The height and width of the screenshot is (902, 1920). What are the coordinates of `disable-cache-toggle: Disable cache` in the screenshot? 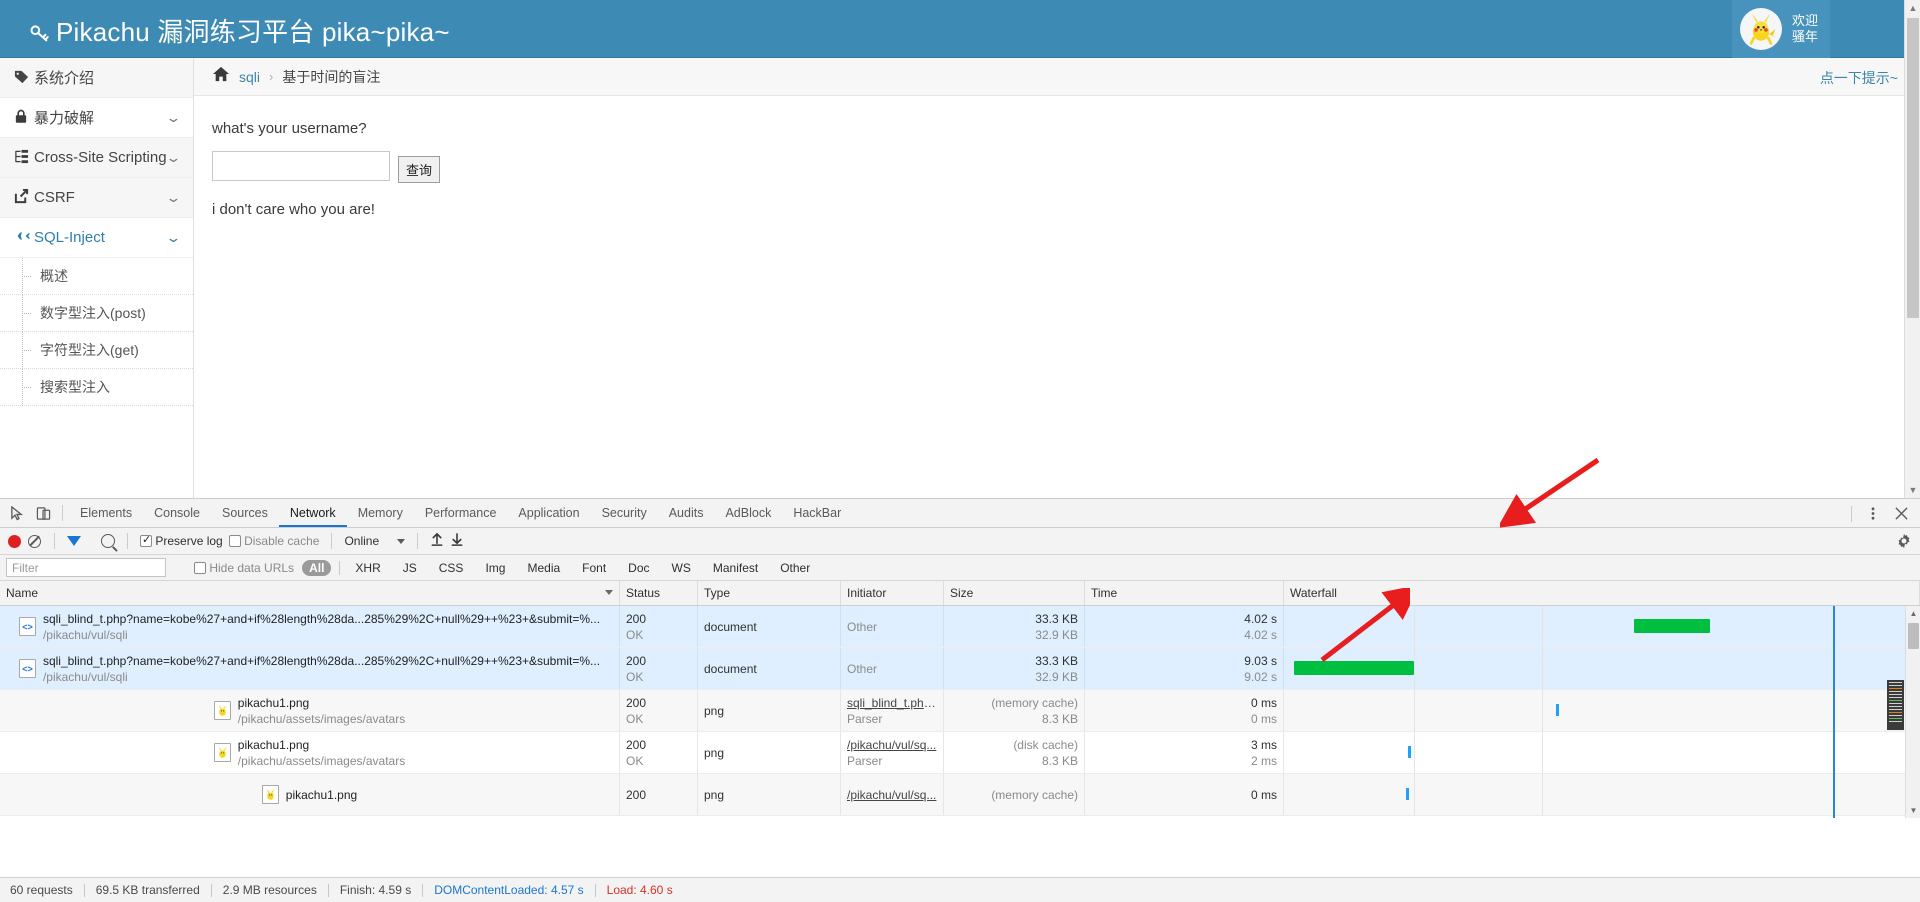 It's located at (273, 541).